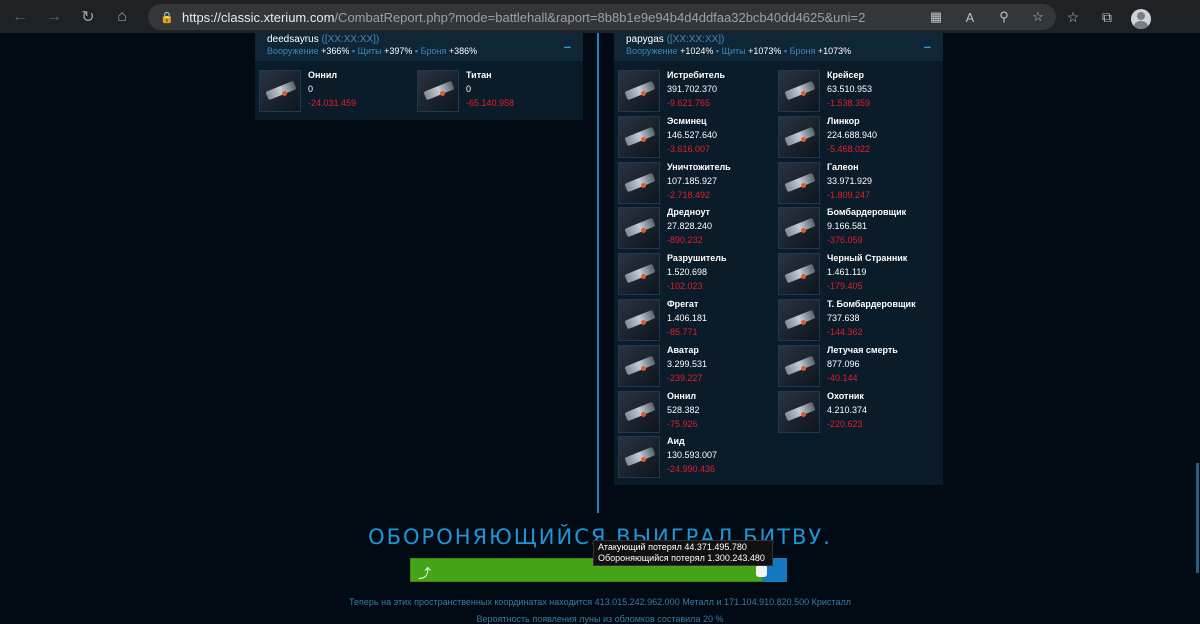 The height and width of the screenshot is (624, 1200). Describe the element at coordinates (845, 423) in the screenshot. I see `ship-loss: -220.623` at that location.